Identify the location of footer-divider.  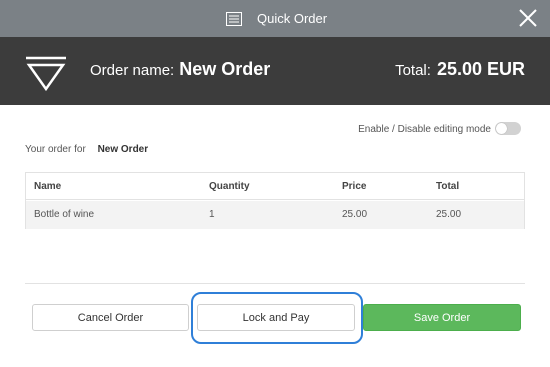
(275, 283).